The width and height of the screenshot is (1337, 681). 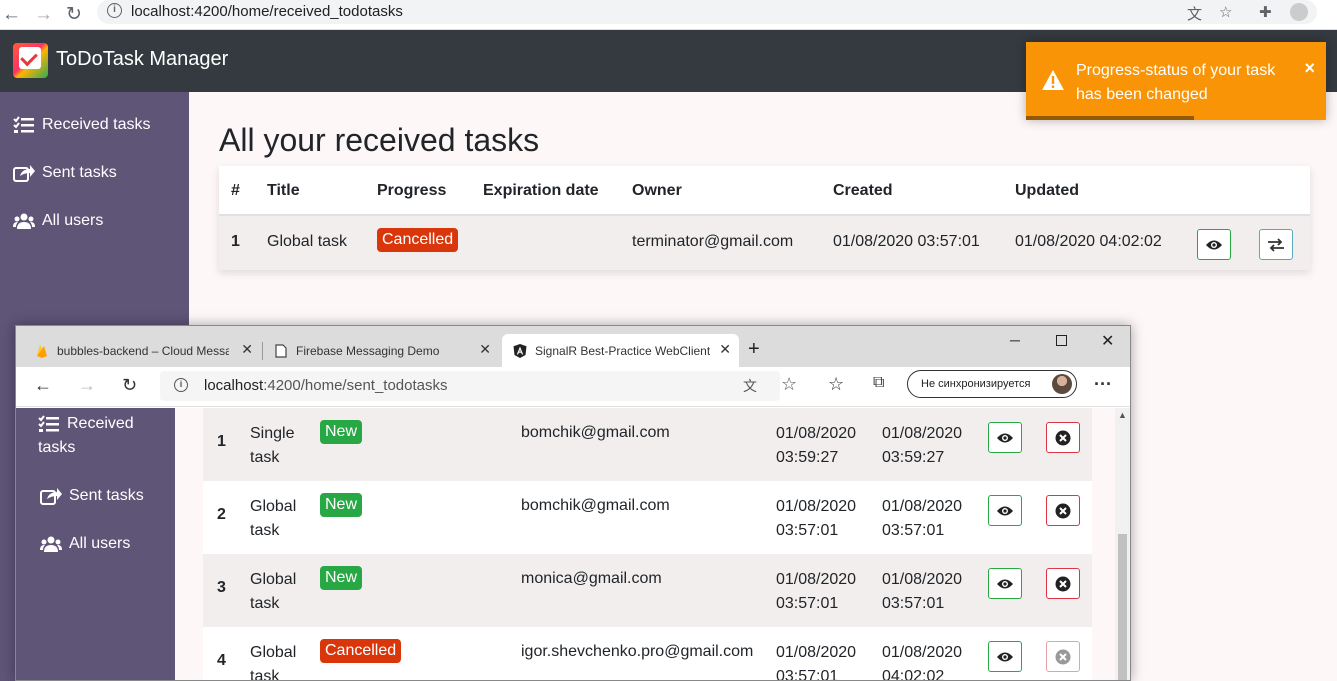 What do you see at coordinates (1122, 415) in the screenshot?
I see `scroll-up-icon: ▲` at bounding box center [1122, 415].